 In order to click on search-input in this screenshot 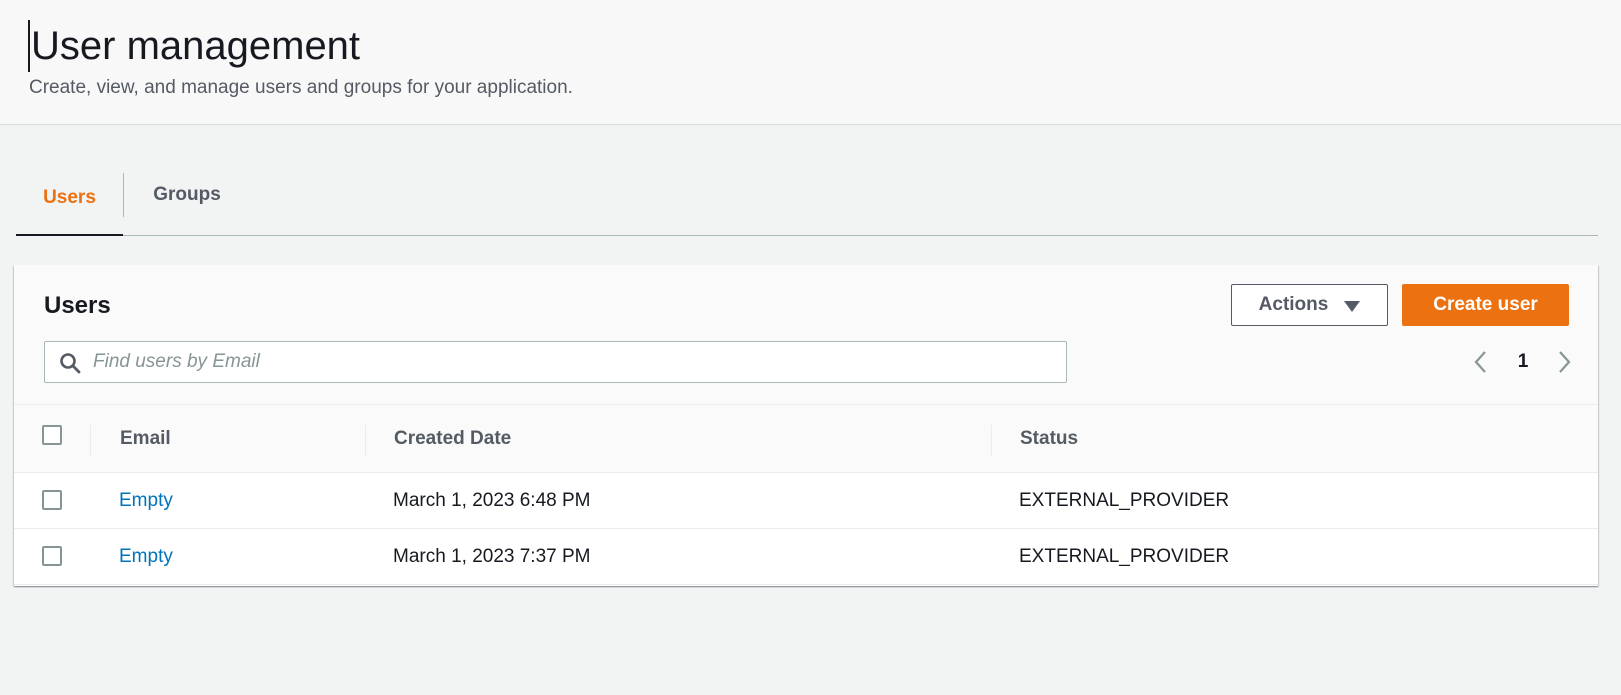, I will do `click(573, 362)`.